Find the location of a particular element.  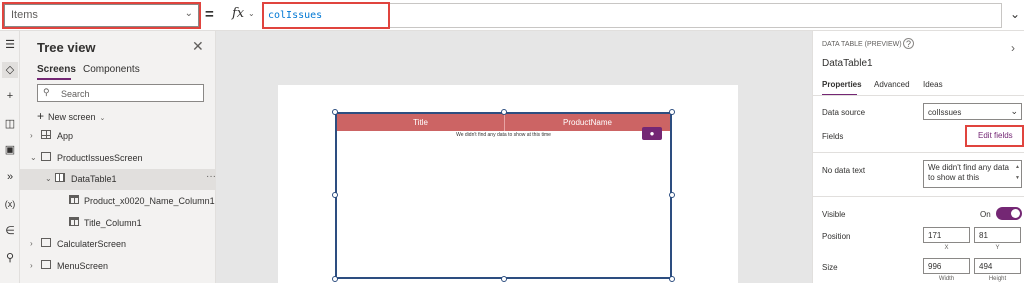

tab-ideas: Ideas is located at coordinates (933, 84).